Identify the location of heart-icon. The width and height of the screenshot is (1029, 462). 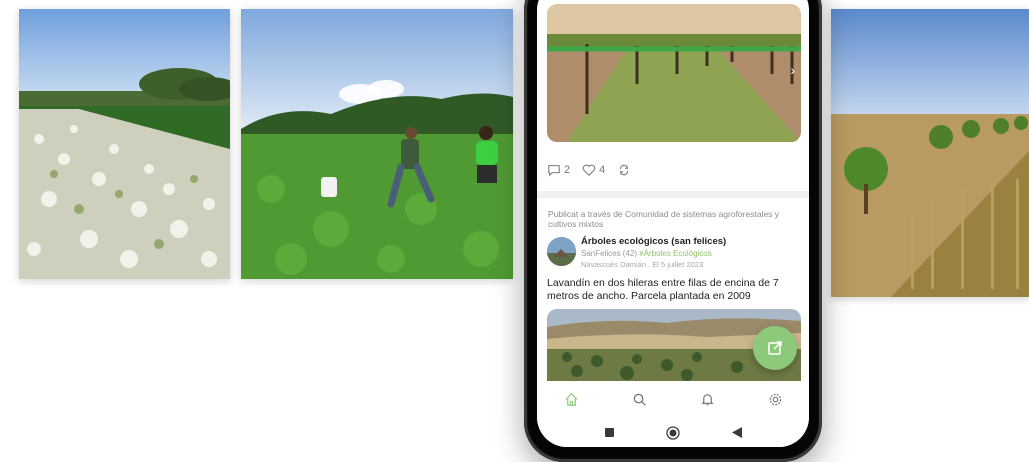
(589, 170).